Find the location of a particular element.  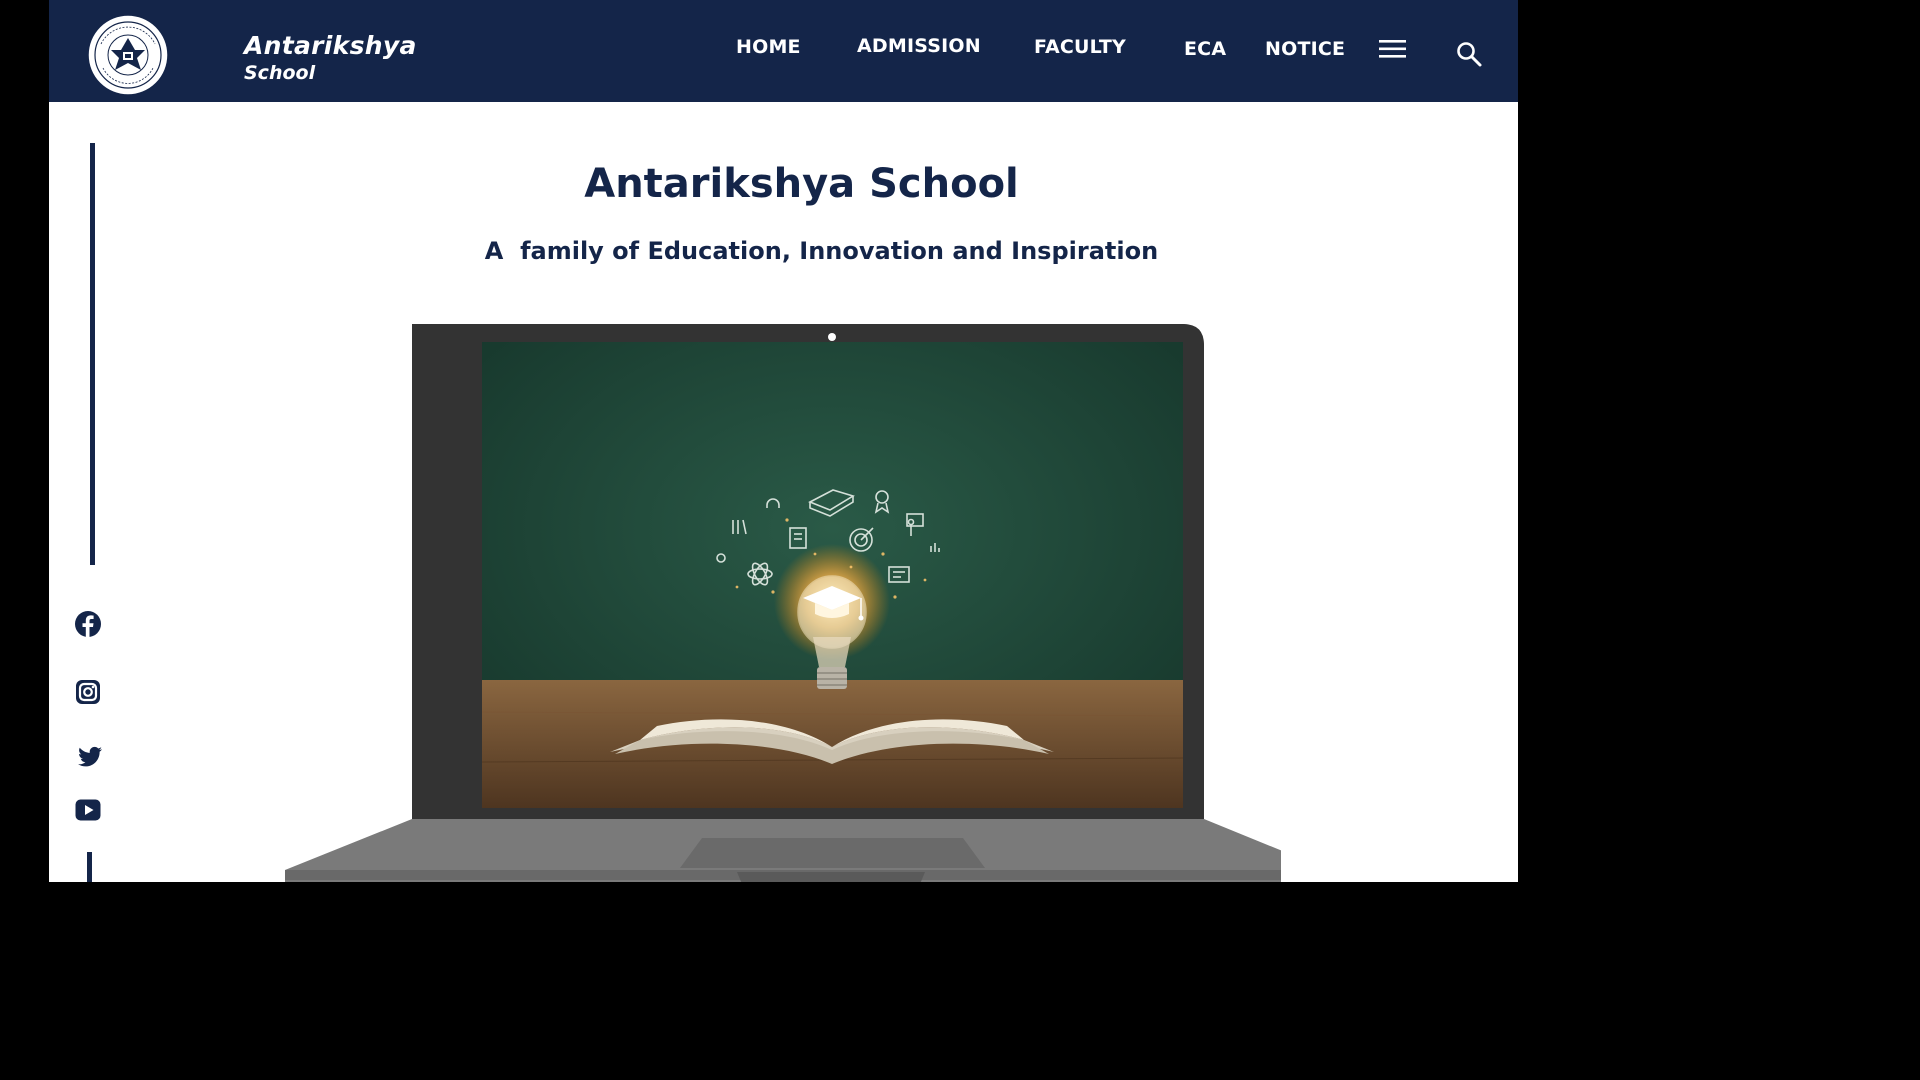

camera-dot is located at coordinates (832, 337).